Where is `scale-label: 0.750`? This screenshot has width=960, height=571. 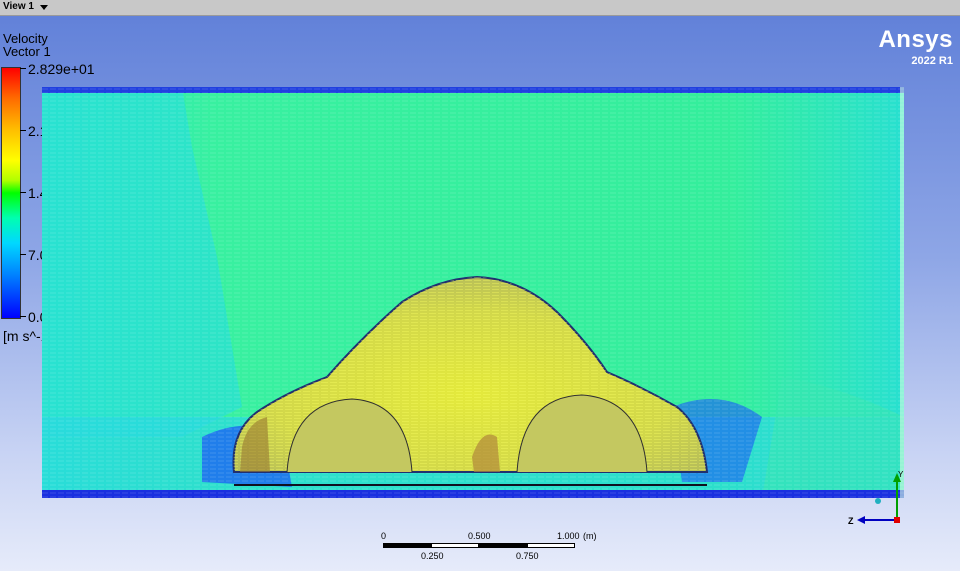
scale-label: 0.750 is located at coordinates (527, 556).